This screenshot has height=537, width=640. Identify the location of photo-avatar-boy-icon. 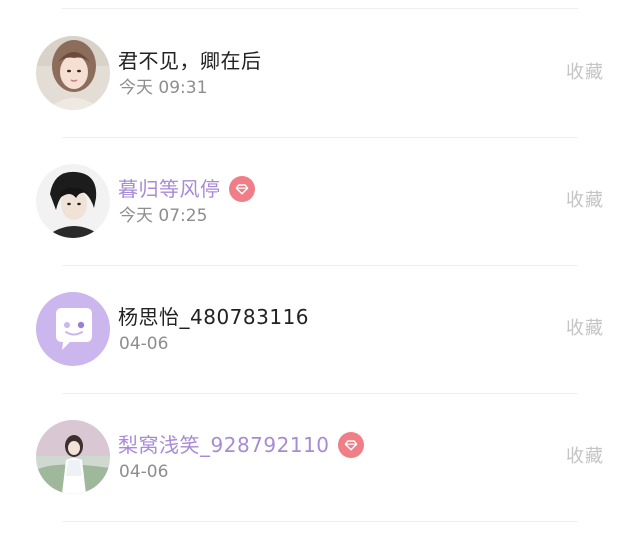
(73, 201).